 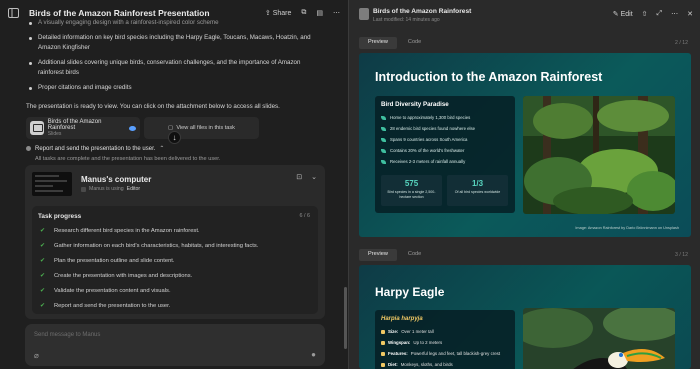 I want to click on attachment-name: Birds of the Amazon Rainforest, so click(x=74, y=125).